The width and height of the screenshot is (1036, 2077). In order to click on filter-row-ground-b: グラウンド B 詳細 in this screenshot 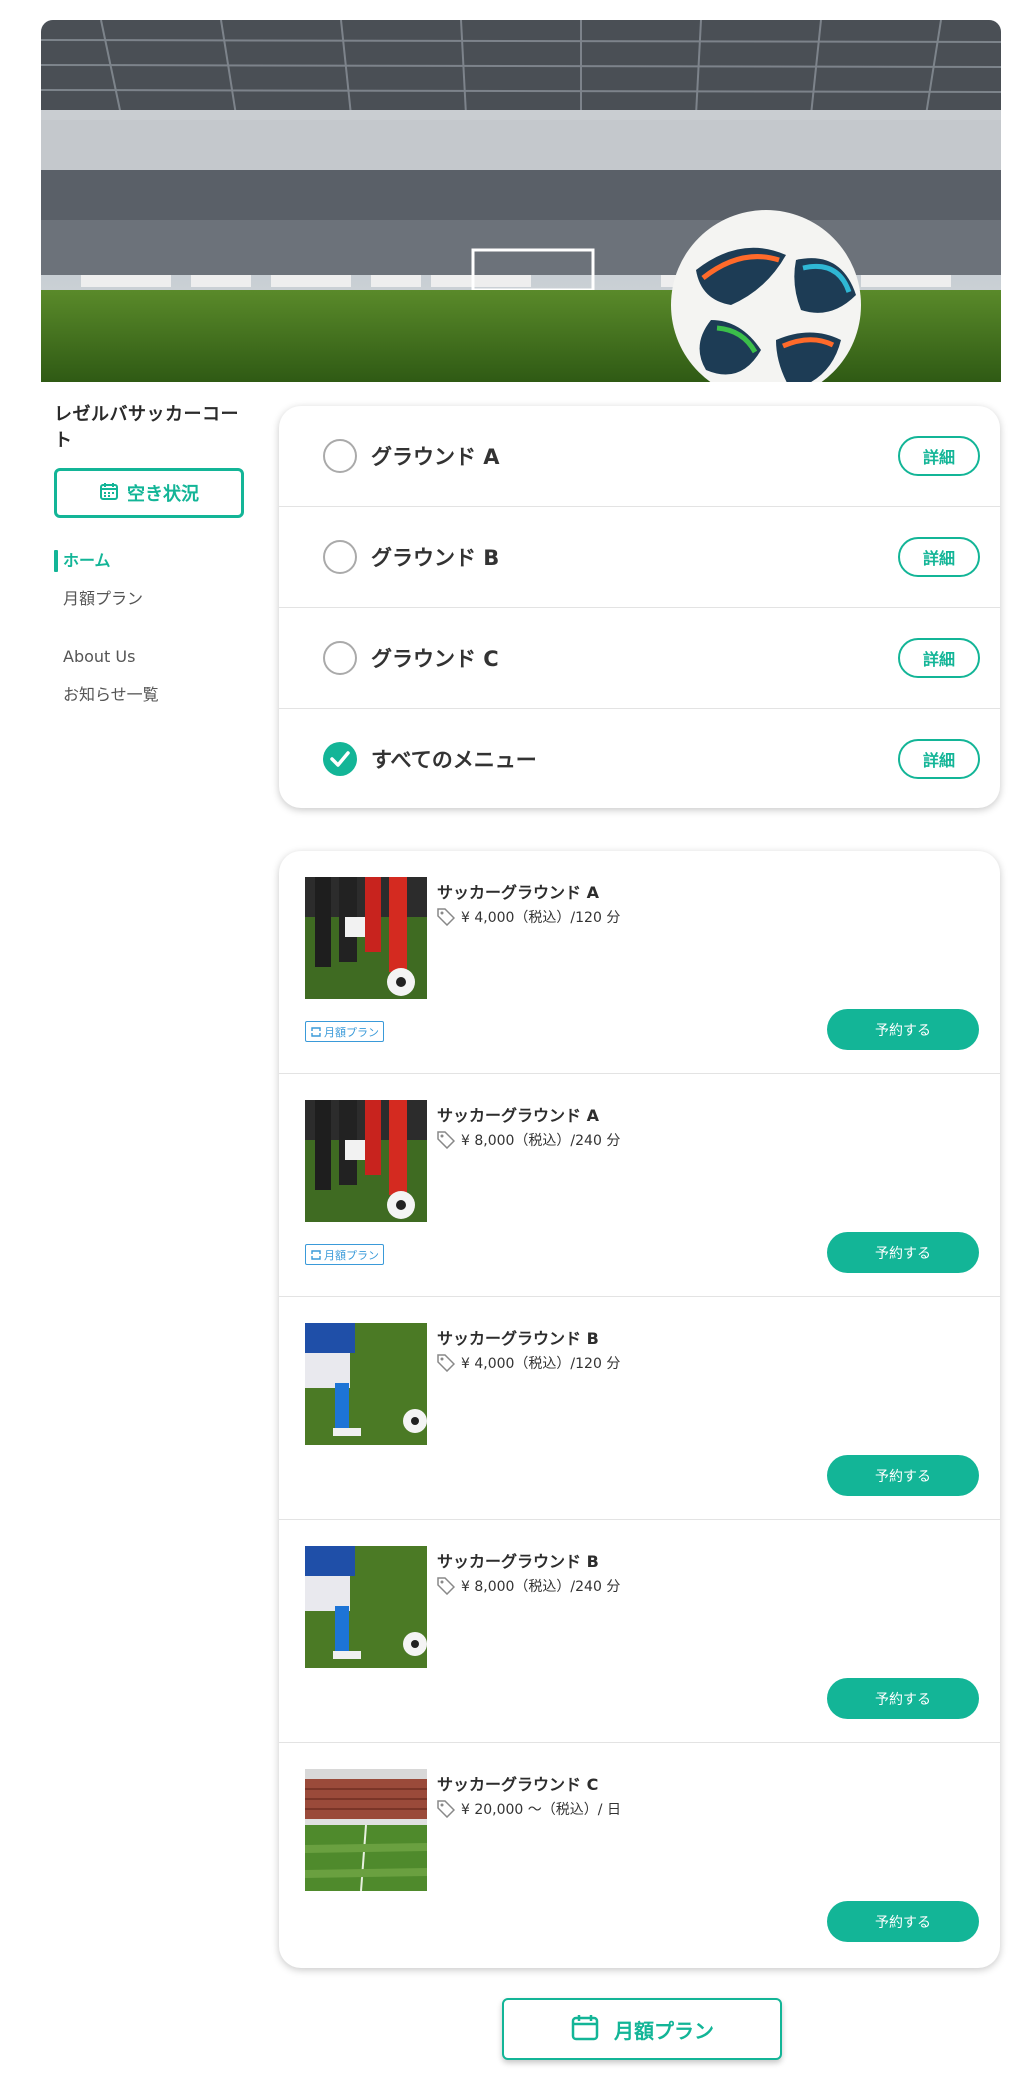, I will do `click(639, 557)`.